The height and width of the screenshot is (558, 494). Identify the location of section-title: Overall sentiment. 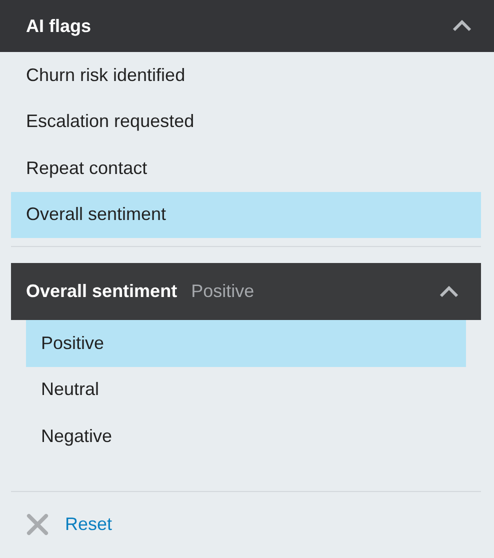
(102, 291).